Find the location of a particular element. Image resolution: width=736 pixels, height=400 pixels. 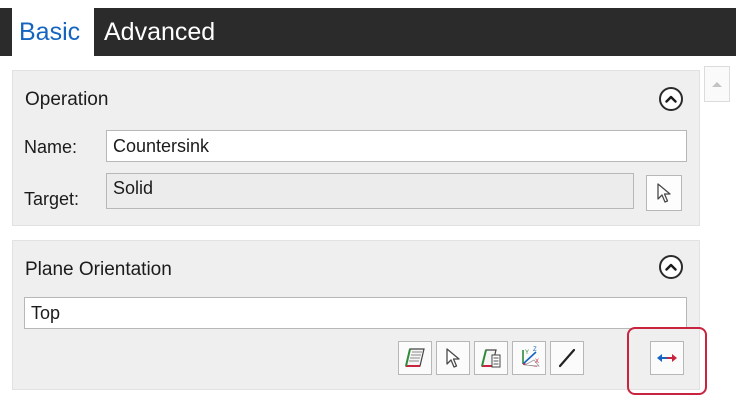

plane-orientation-input is located at coordinates (355, 313).